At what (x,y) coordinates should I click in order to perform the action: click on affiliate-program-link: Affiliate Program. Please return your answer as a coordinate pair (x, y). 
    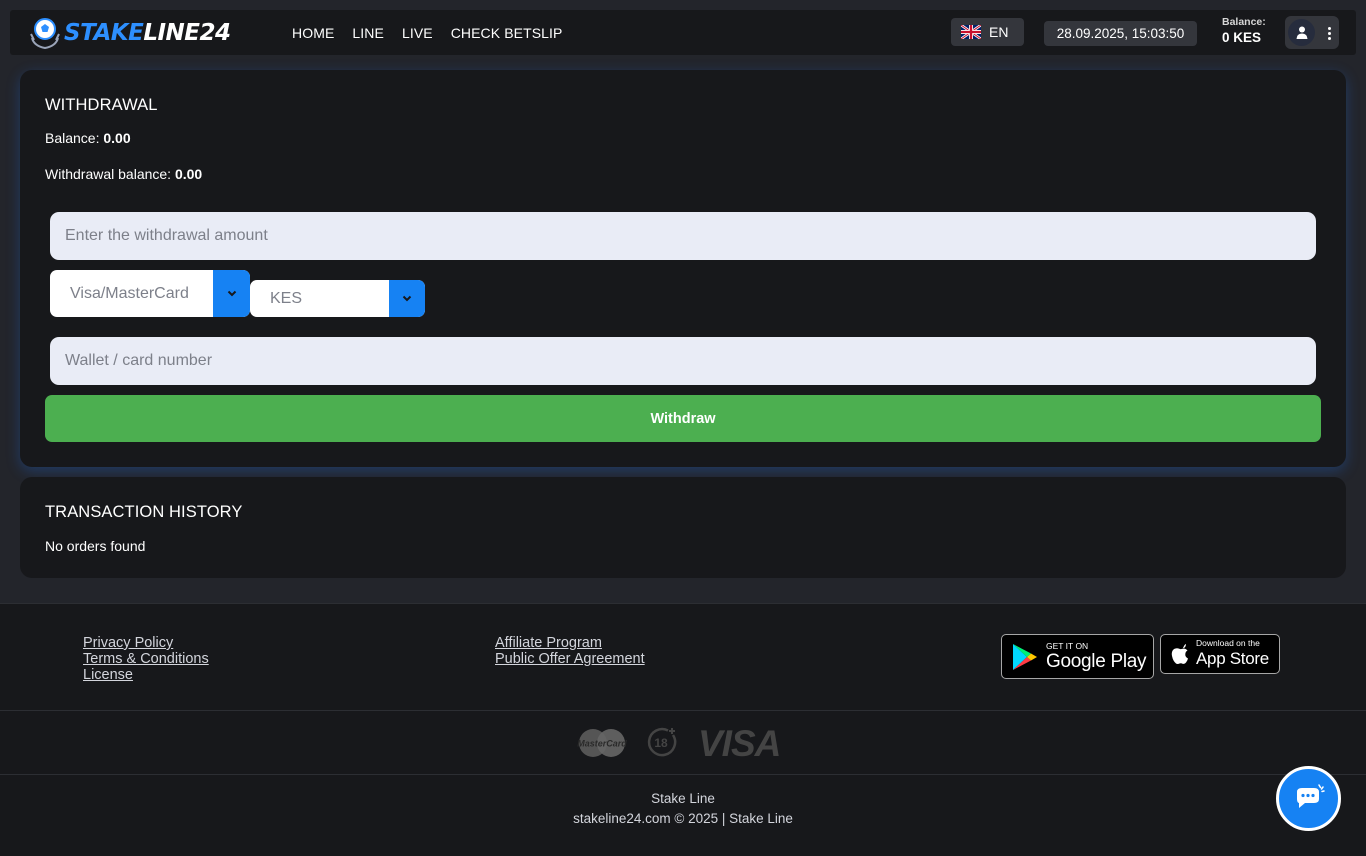
    Looking at the image, I should click on (570, 643).